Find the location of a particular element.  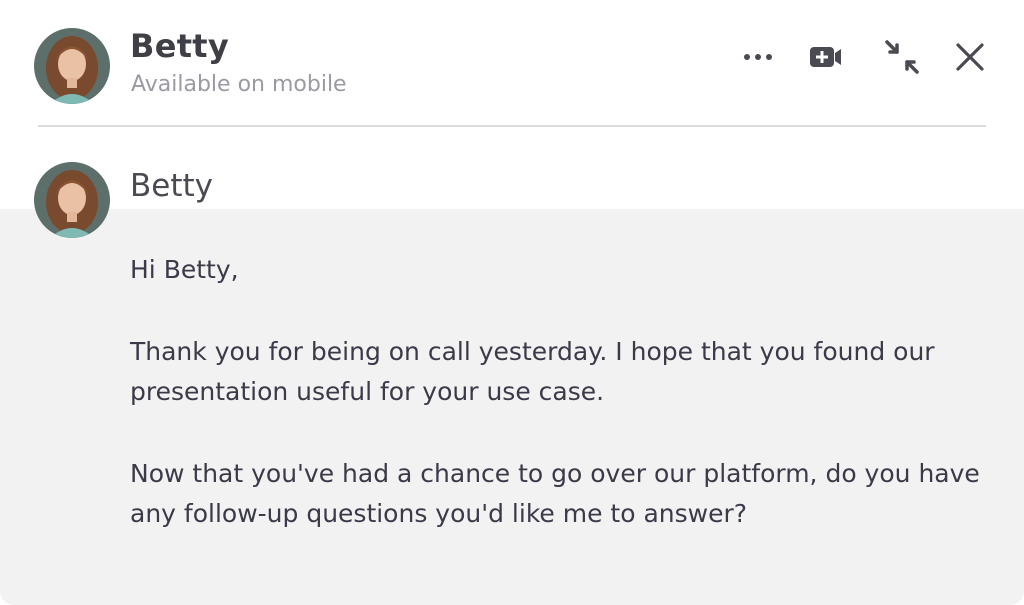

more-options-button is located at coordinates (758, 57).